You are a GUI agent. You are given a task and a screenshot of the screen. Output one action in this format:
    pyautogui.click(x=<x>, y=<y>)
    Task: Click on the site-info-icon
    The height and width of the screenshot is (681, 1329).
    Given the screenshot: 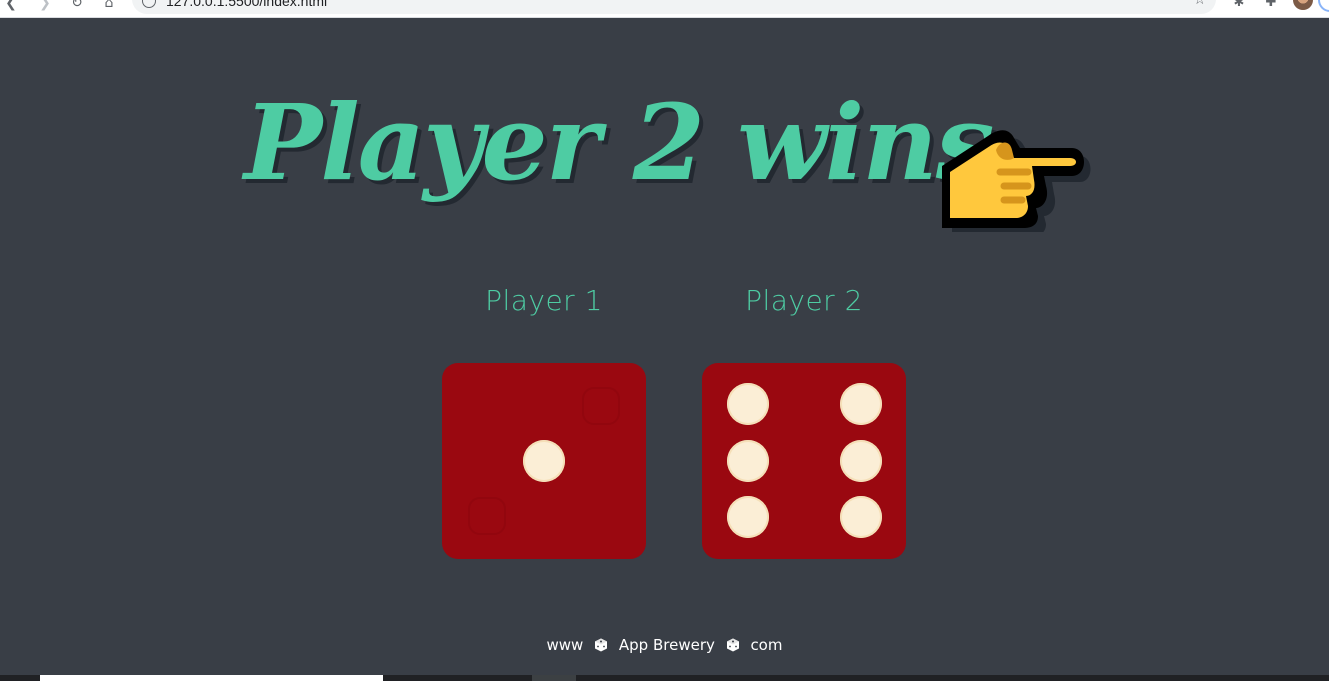 What is the action you would take?
    pyautogui.click(x=149, y=4)
    